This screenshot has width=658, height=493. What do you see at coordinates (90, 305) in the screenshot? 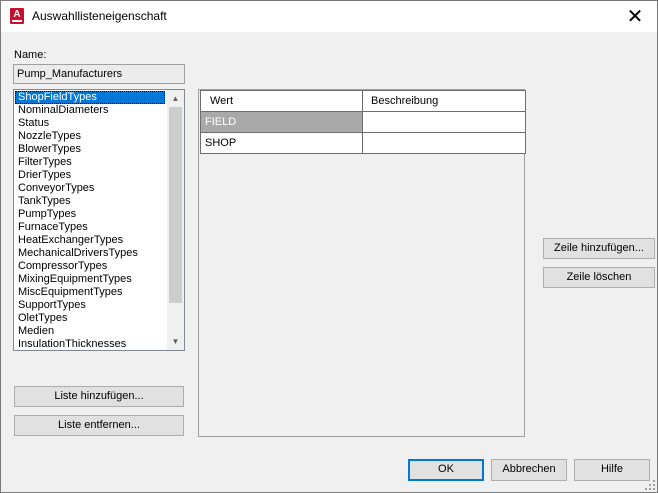
I see `list-item: SupportTypes` at bounding box center [90, 305].